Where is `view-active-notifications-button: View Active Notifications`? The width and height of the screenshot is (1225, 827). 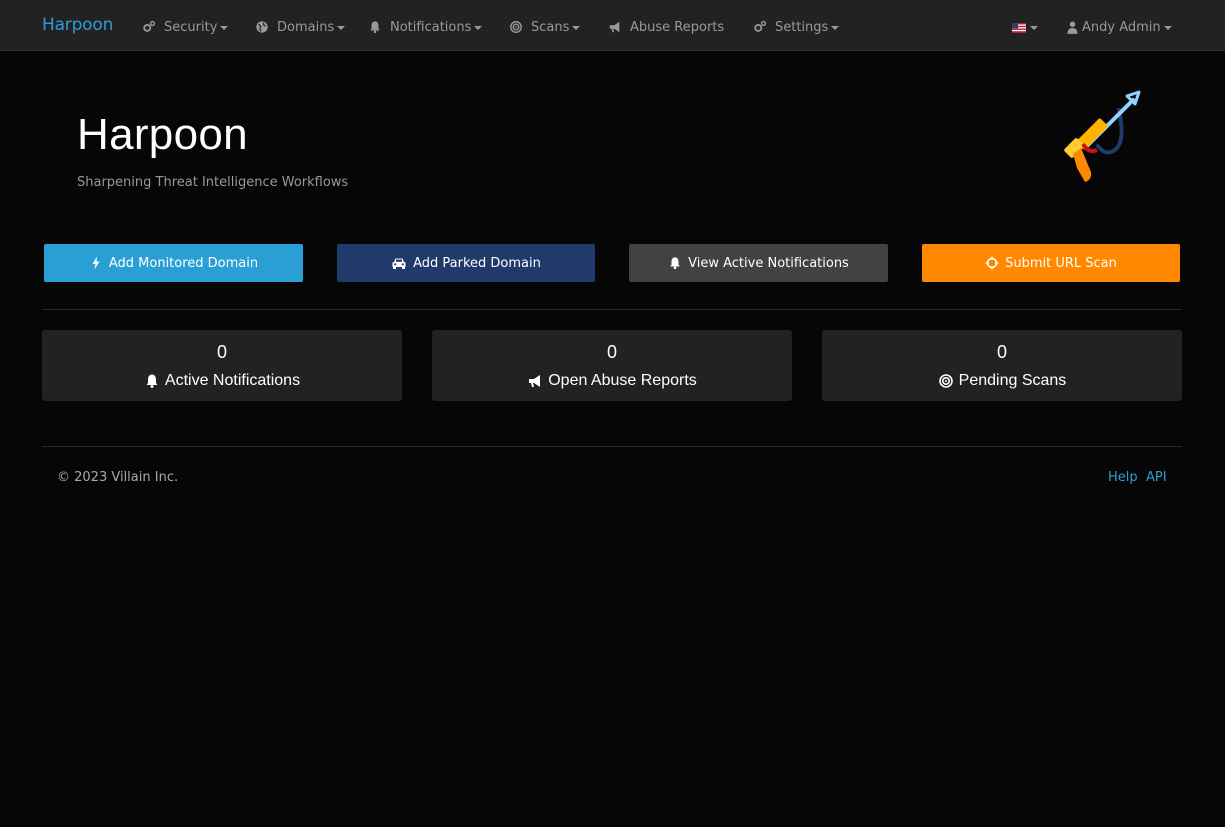 view-active-notifications-button: View Active Notifications is located at coordinates (758, 263).